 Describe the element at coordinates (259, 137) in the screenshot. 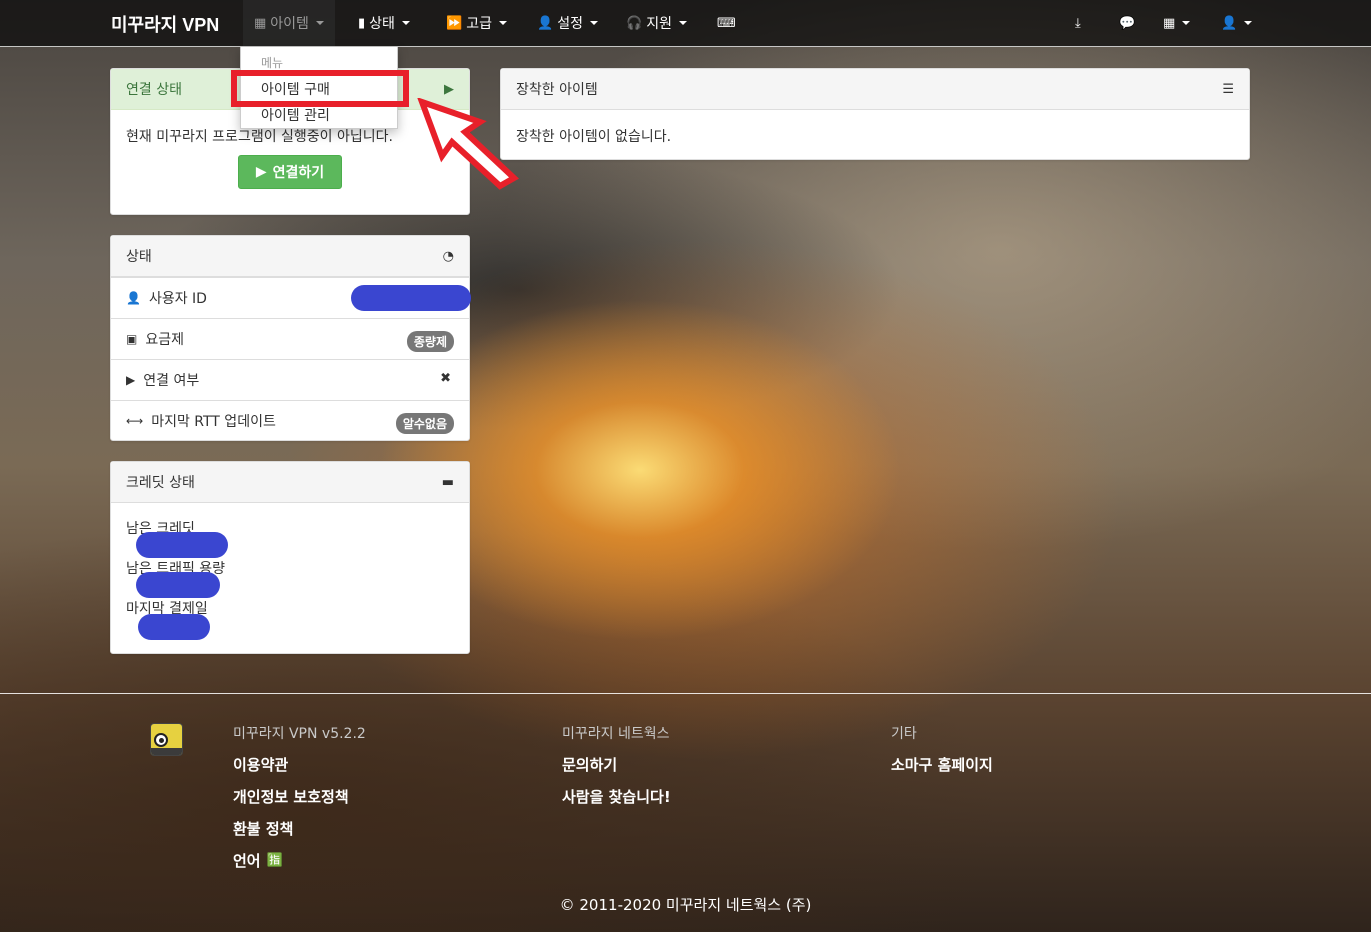

I see `connection-message: 현재 미꾸라지 프로그램이 실행중이 아닙니다.` at that location.